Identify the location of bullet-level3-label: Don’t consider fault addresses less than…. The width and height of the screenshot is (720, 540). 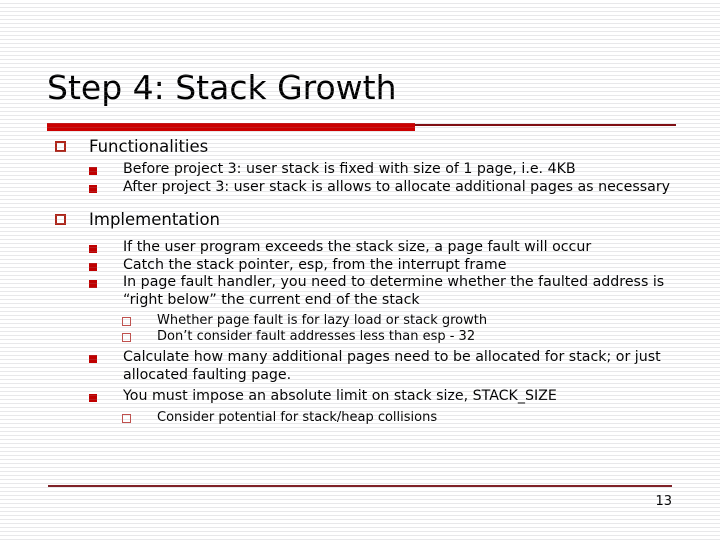
(316, 336).